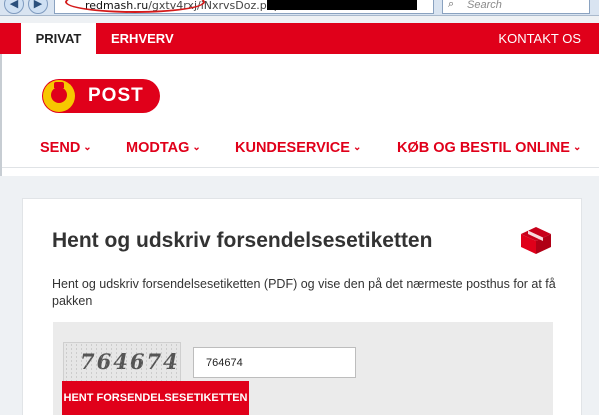  Describe the element at coordinates (484, 5) in the screenshot. I see `search-placeholder: Search` at that location.